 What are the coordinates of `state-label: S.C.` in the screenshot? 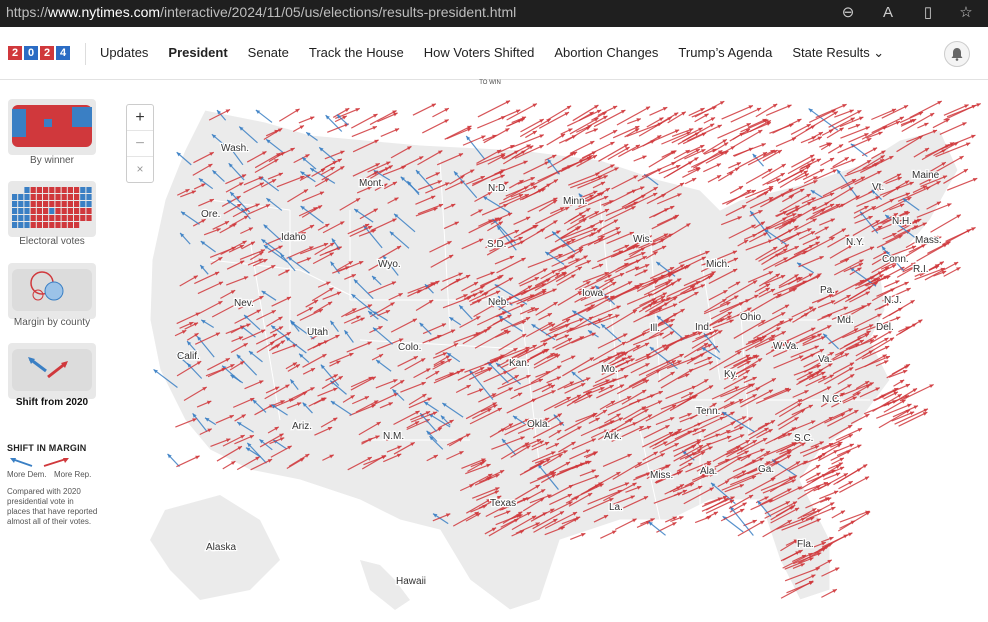 It's located at (803, 438).